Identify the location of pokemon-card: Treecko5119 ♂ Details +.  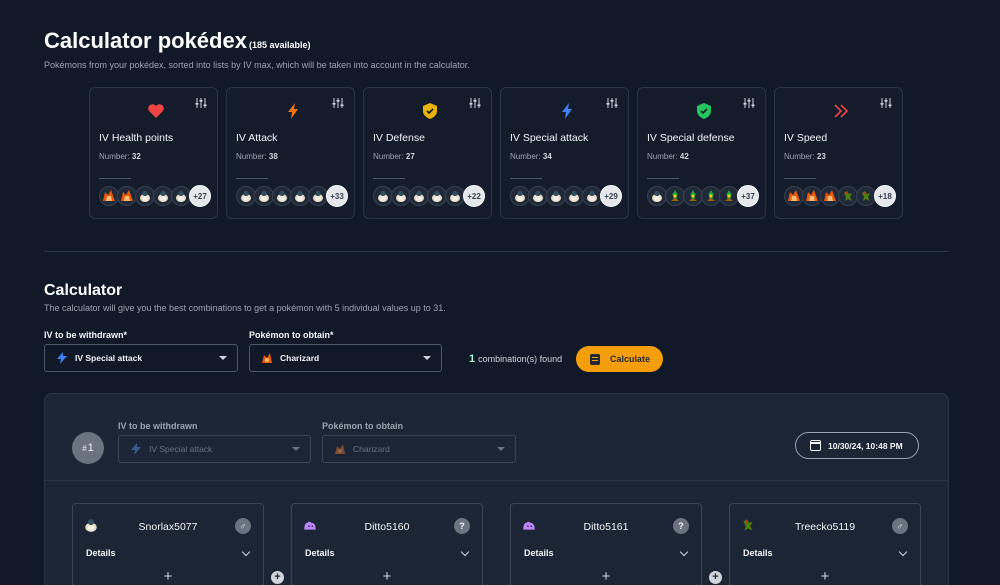
(825, 544).